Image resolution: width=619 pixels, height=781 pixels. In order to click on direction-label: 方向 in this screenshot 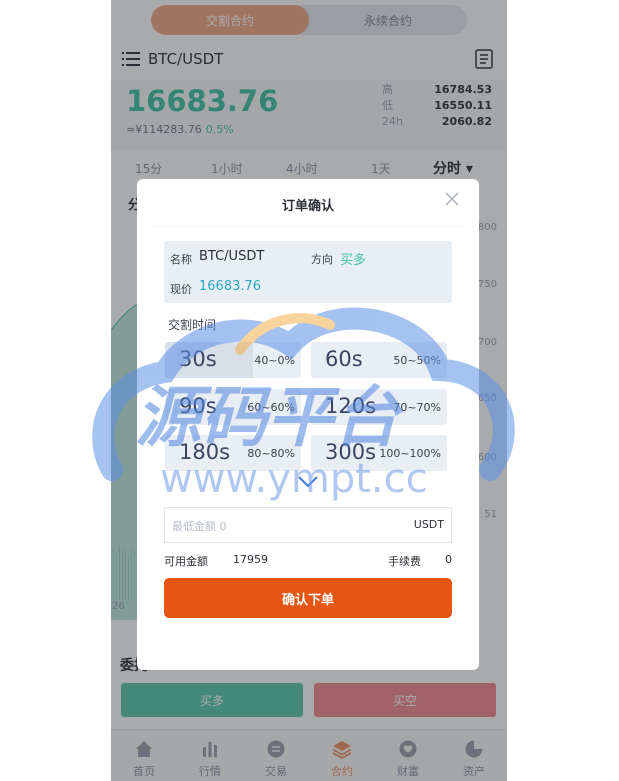, I will do `click(322, 259)`.